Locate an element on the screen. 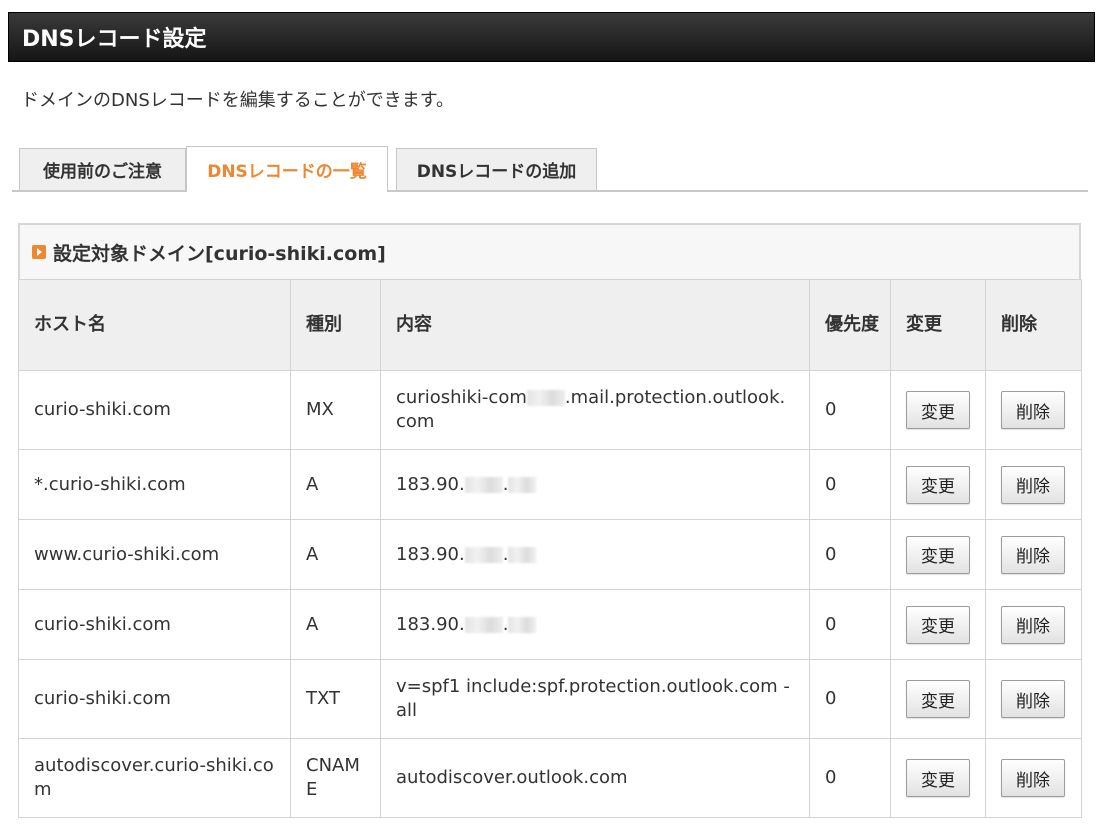 The height and width of the screenshot is (833, 1103). content-text: autodiscover.outlook.com is located at coordinates (512, 777).